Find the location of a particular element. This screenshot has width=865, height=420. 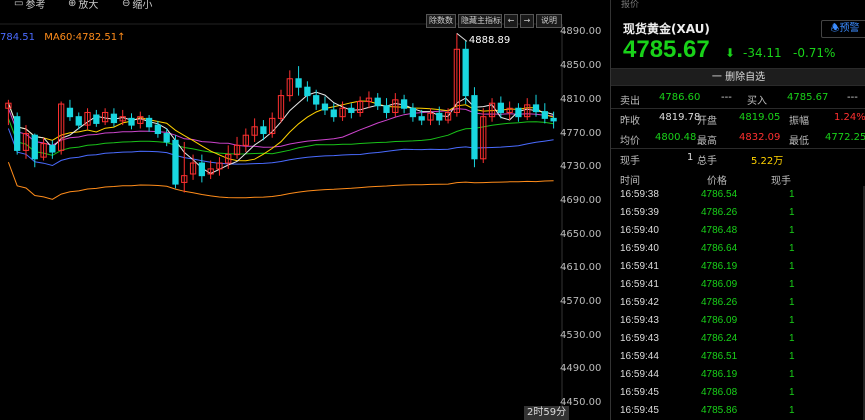

chip-weights: 除数数 is located at coordinates (441, 21).